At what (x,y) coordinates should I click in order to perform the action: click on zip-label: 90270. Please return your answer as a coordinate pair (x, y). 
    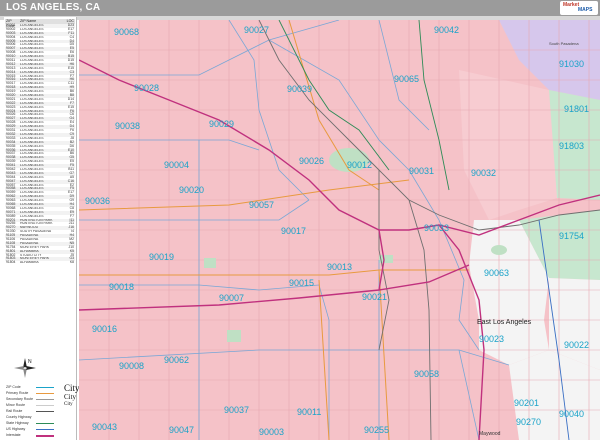
    Looking at the image, I should click on (528, 422).